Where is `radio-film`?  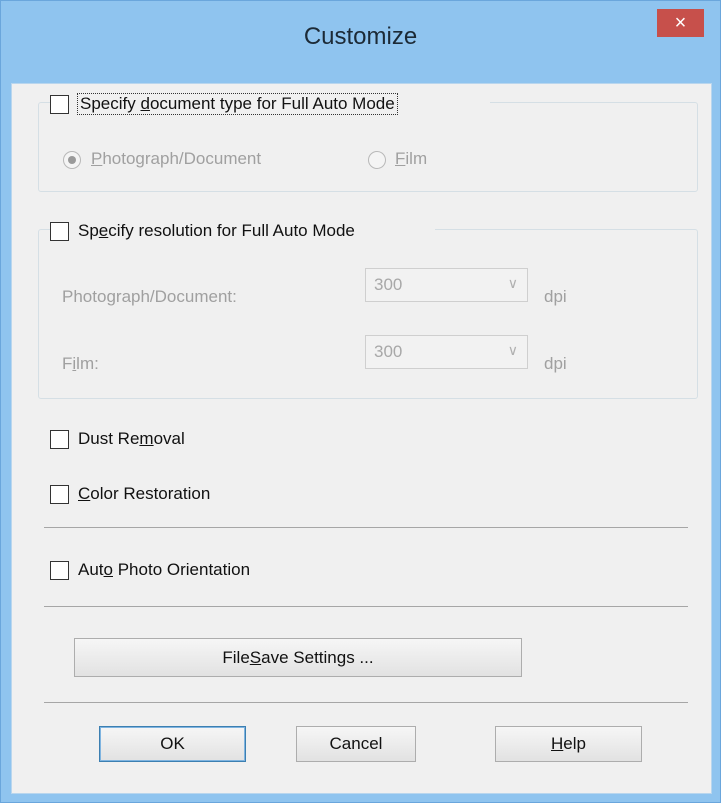 radio-film is located at coordinates (377, 160).